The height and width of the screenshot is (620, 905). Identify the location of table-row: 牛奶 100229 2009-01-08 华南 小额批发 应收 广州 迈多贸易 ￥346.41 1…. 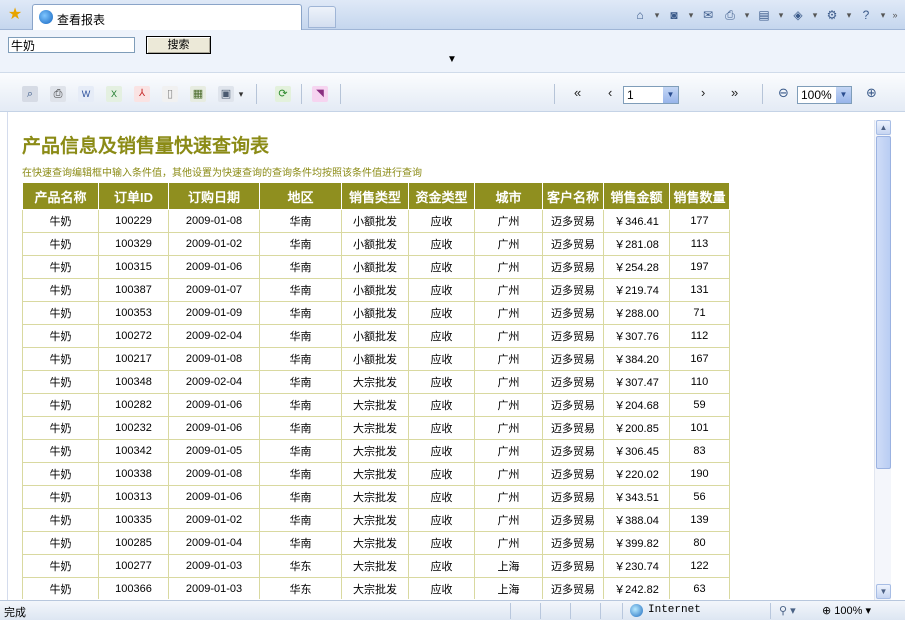
(376, 221).